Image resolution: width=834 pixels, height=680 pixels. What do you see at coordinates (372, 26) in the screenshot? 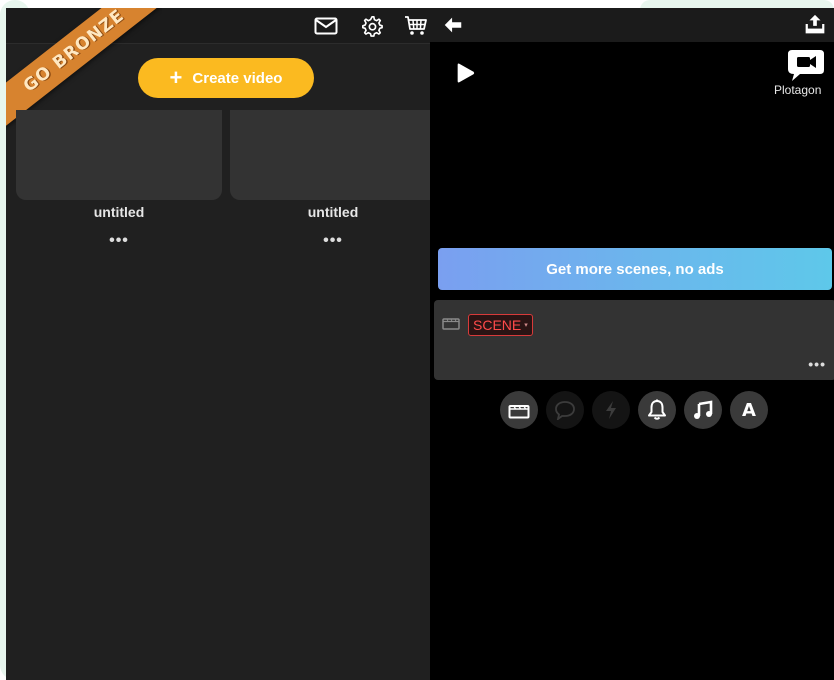
I see `gear-icon` at bounding box center [372, 26].